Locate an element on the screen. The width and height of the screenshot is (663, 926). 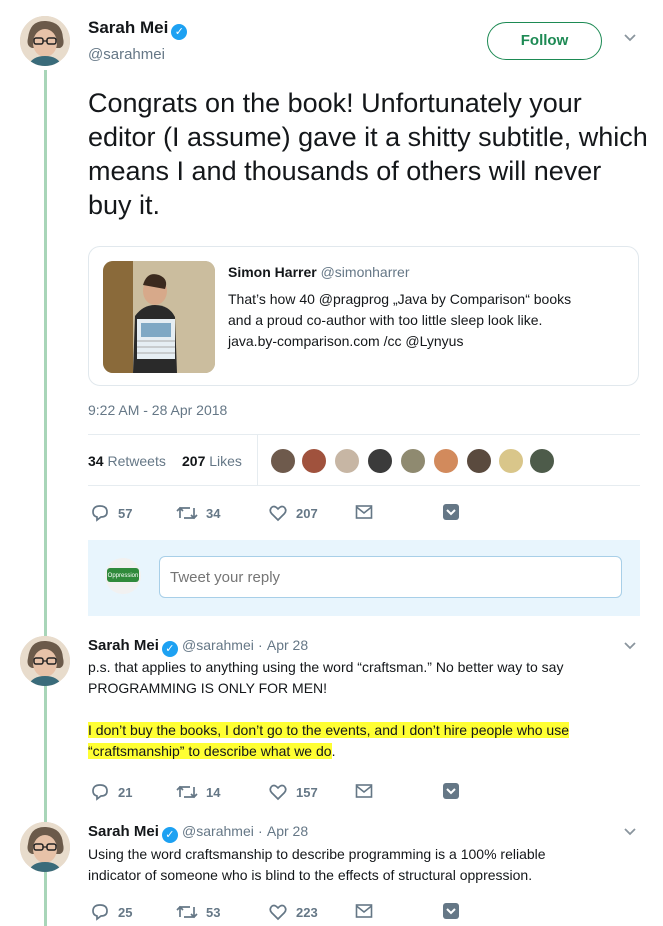
quoted-author-name: Simon Harrer is located at coordinates (272, 272).